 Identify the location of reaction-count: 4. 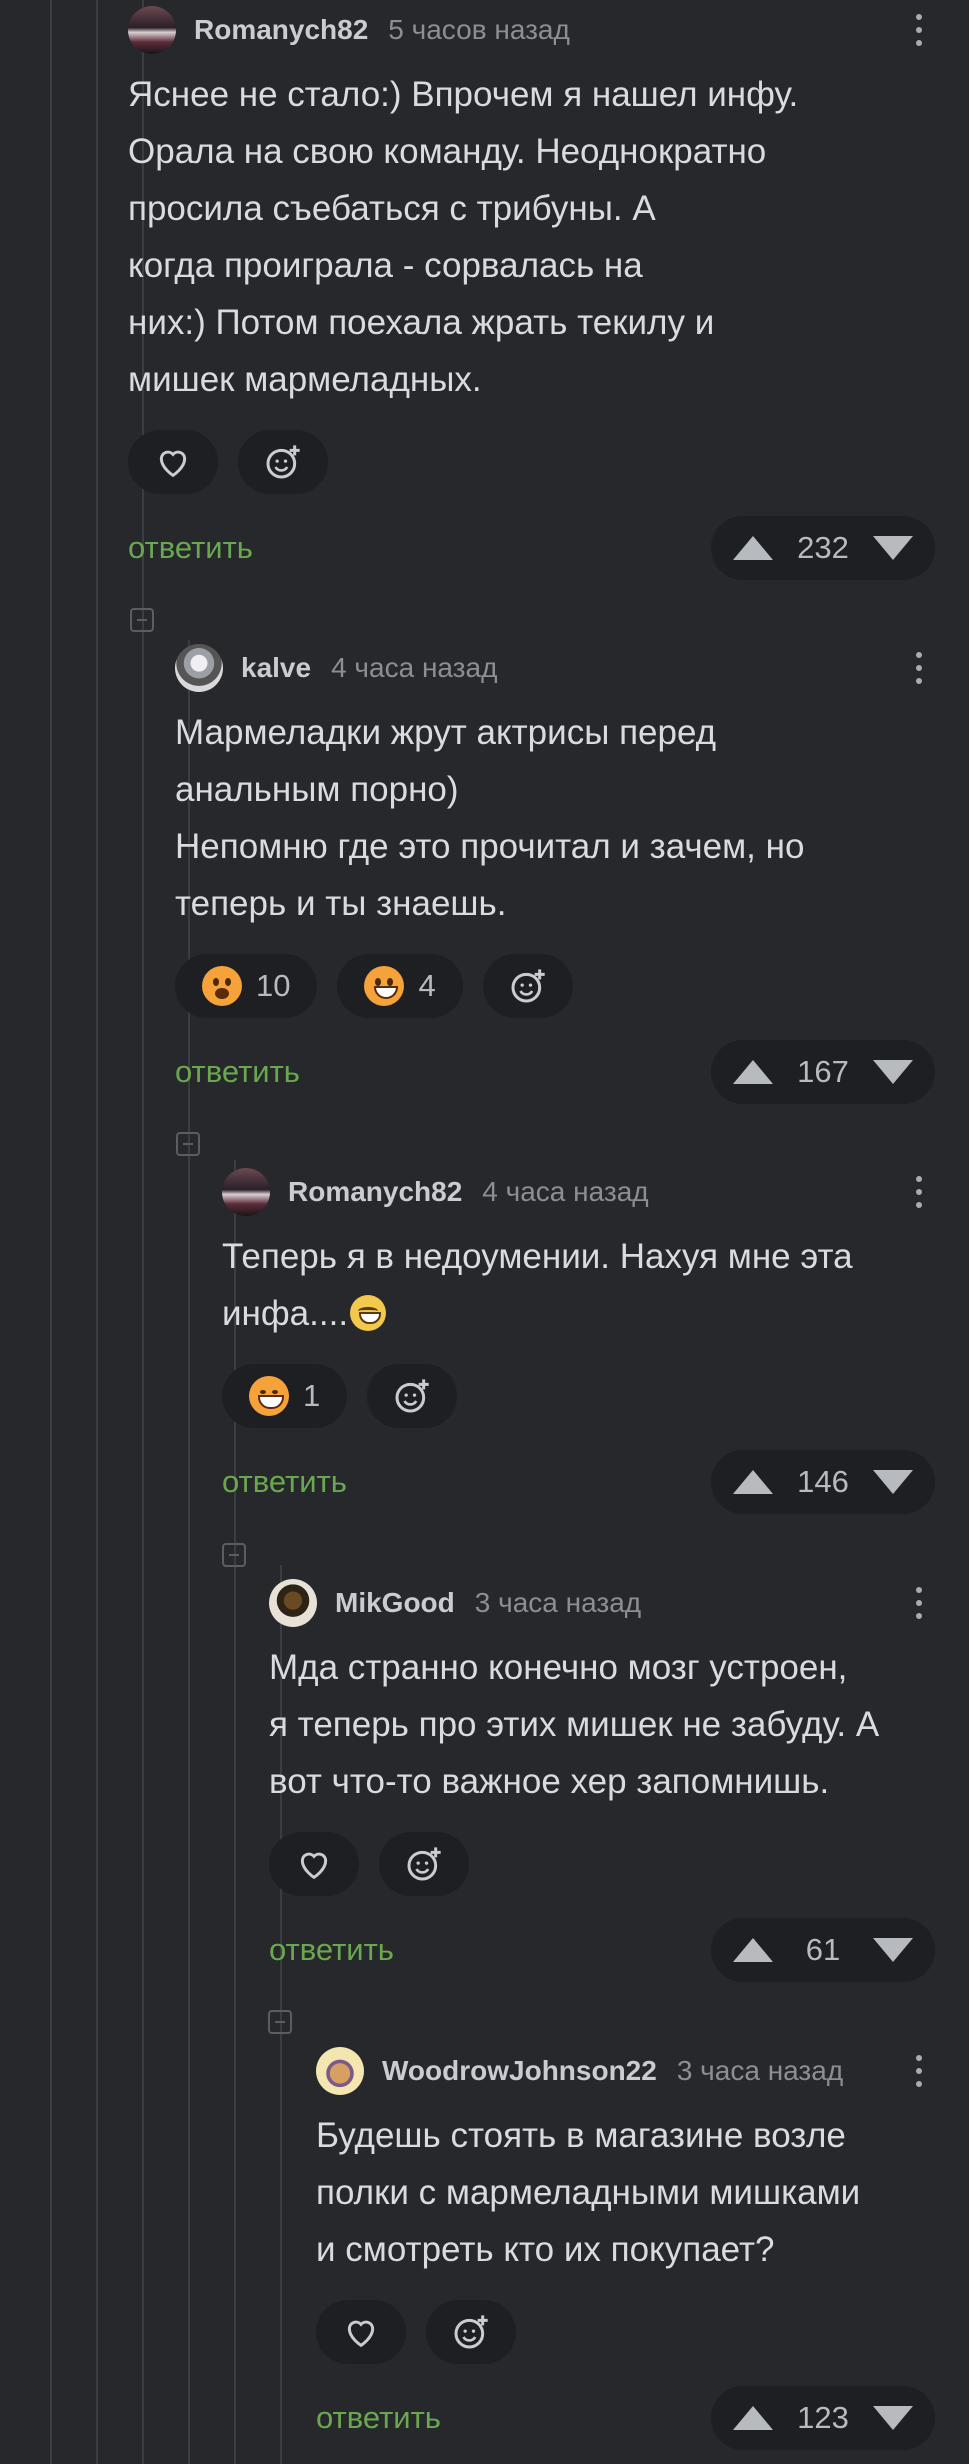
(427, 985).